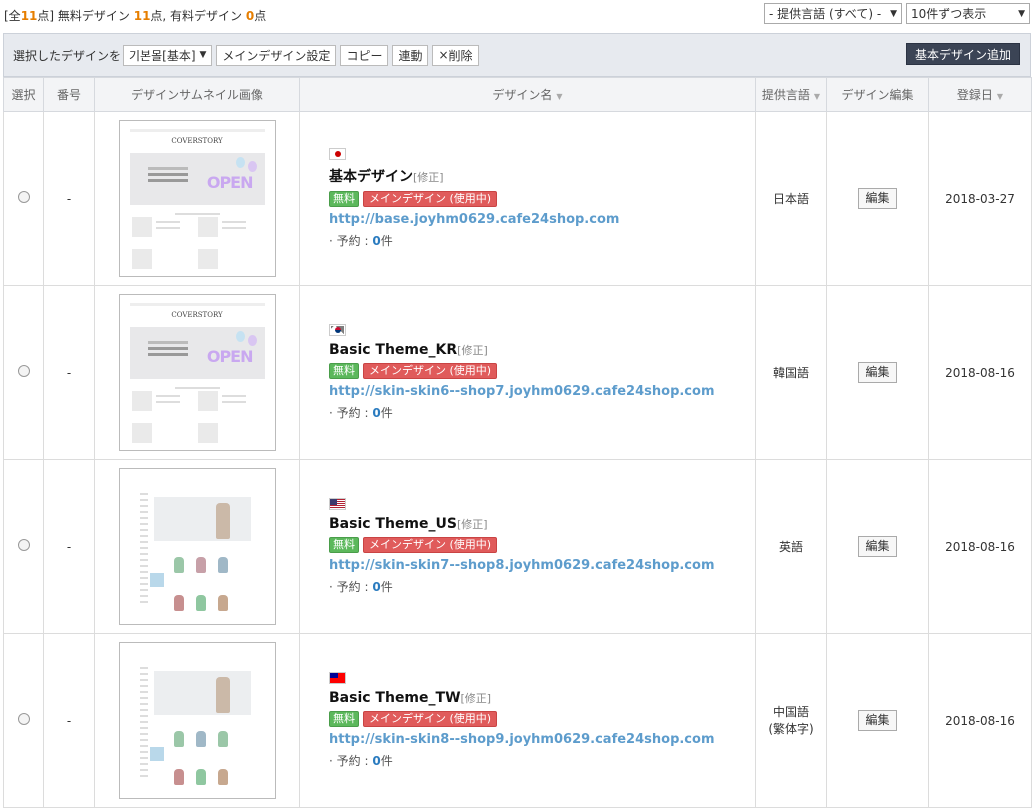 This screenshot has width=1034, height=811. Describe the element at coordinates (393, 524) in the screenshot. I see `design-name-text: Basic Theme_US` at that location.